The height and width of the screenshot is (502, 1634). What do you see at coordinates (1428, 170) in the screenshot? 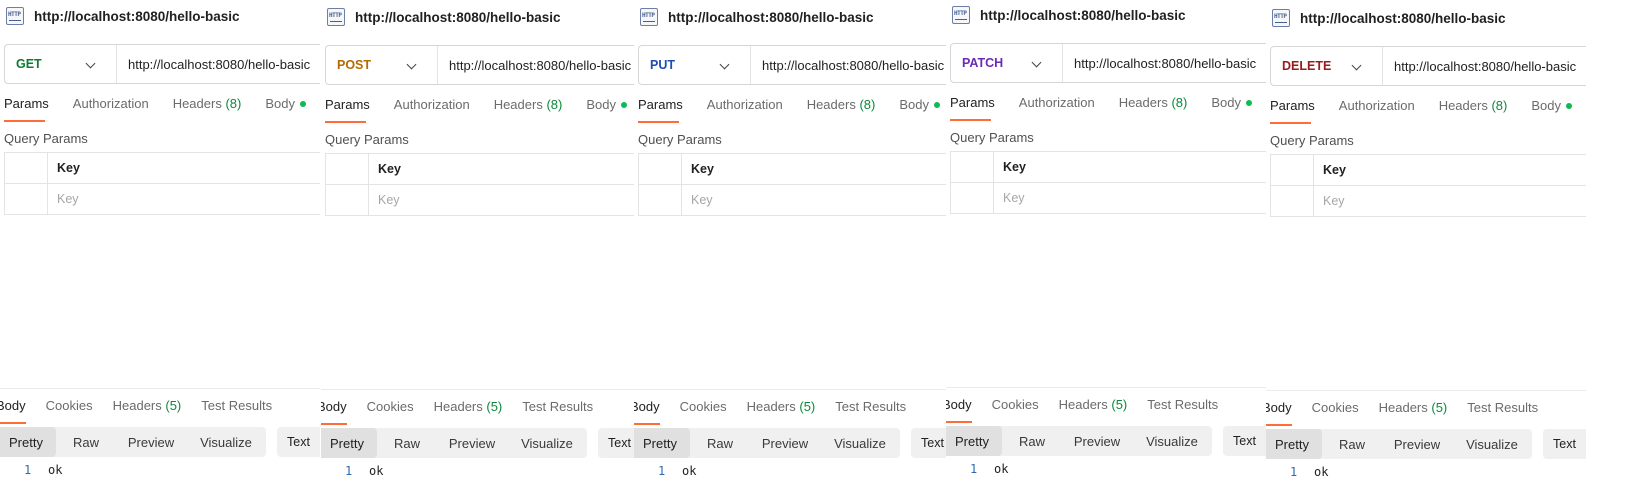
I see `query-params-header-row: Key` at bounding box center [1428, 170].